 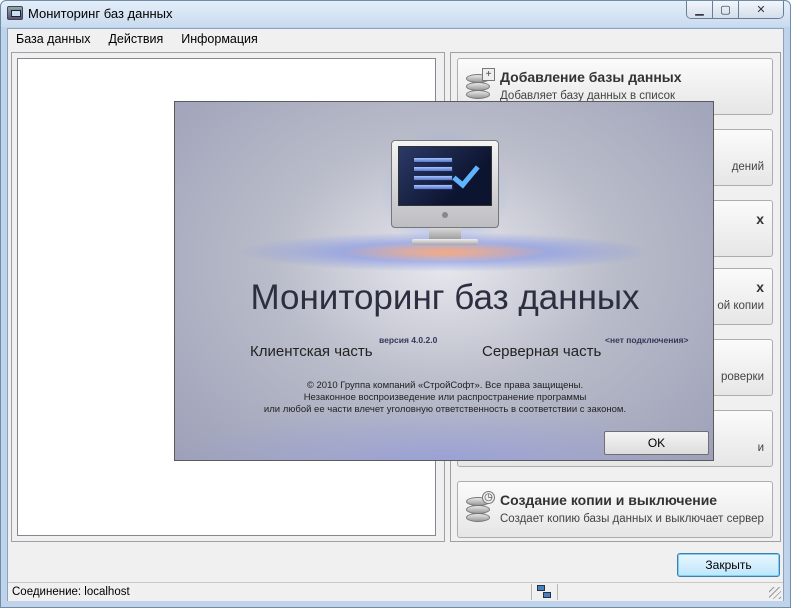 I want to click on database-add-icon: +, so click(x=479, y=85).